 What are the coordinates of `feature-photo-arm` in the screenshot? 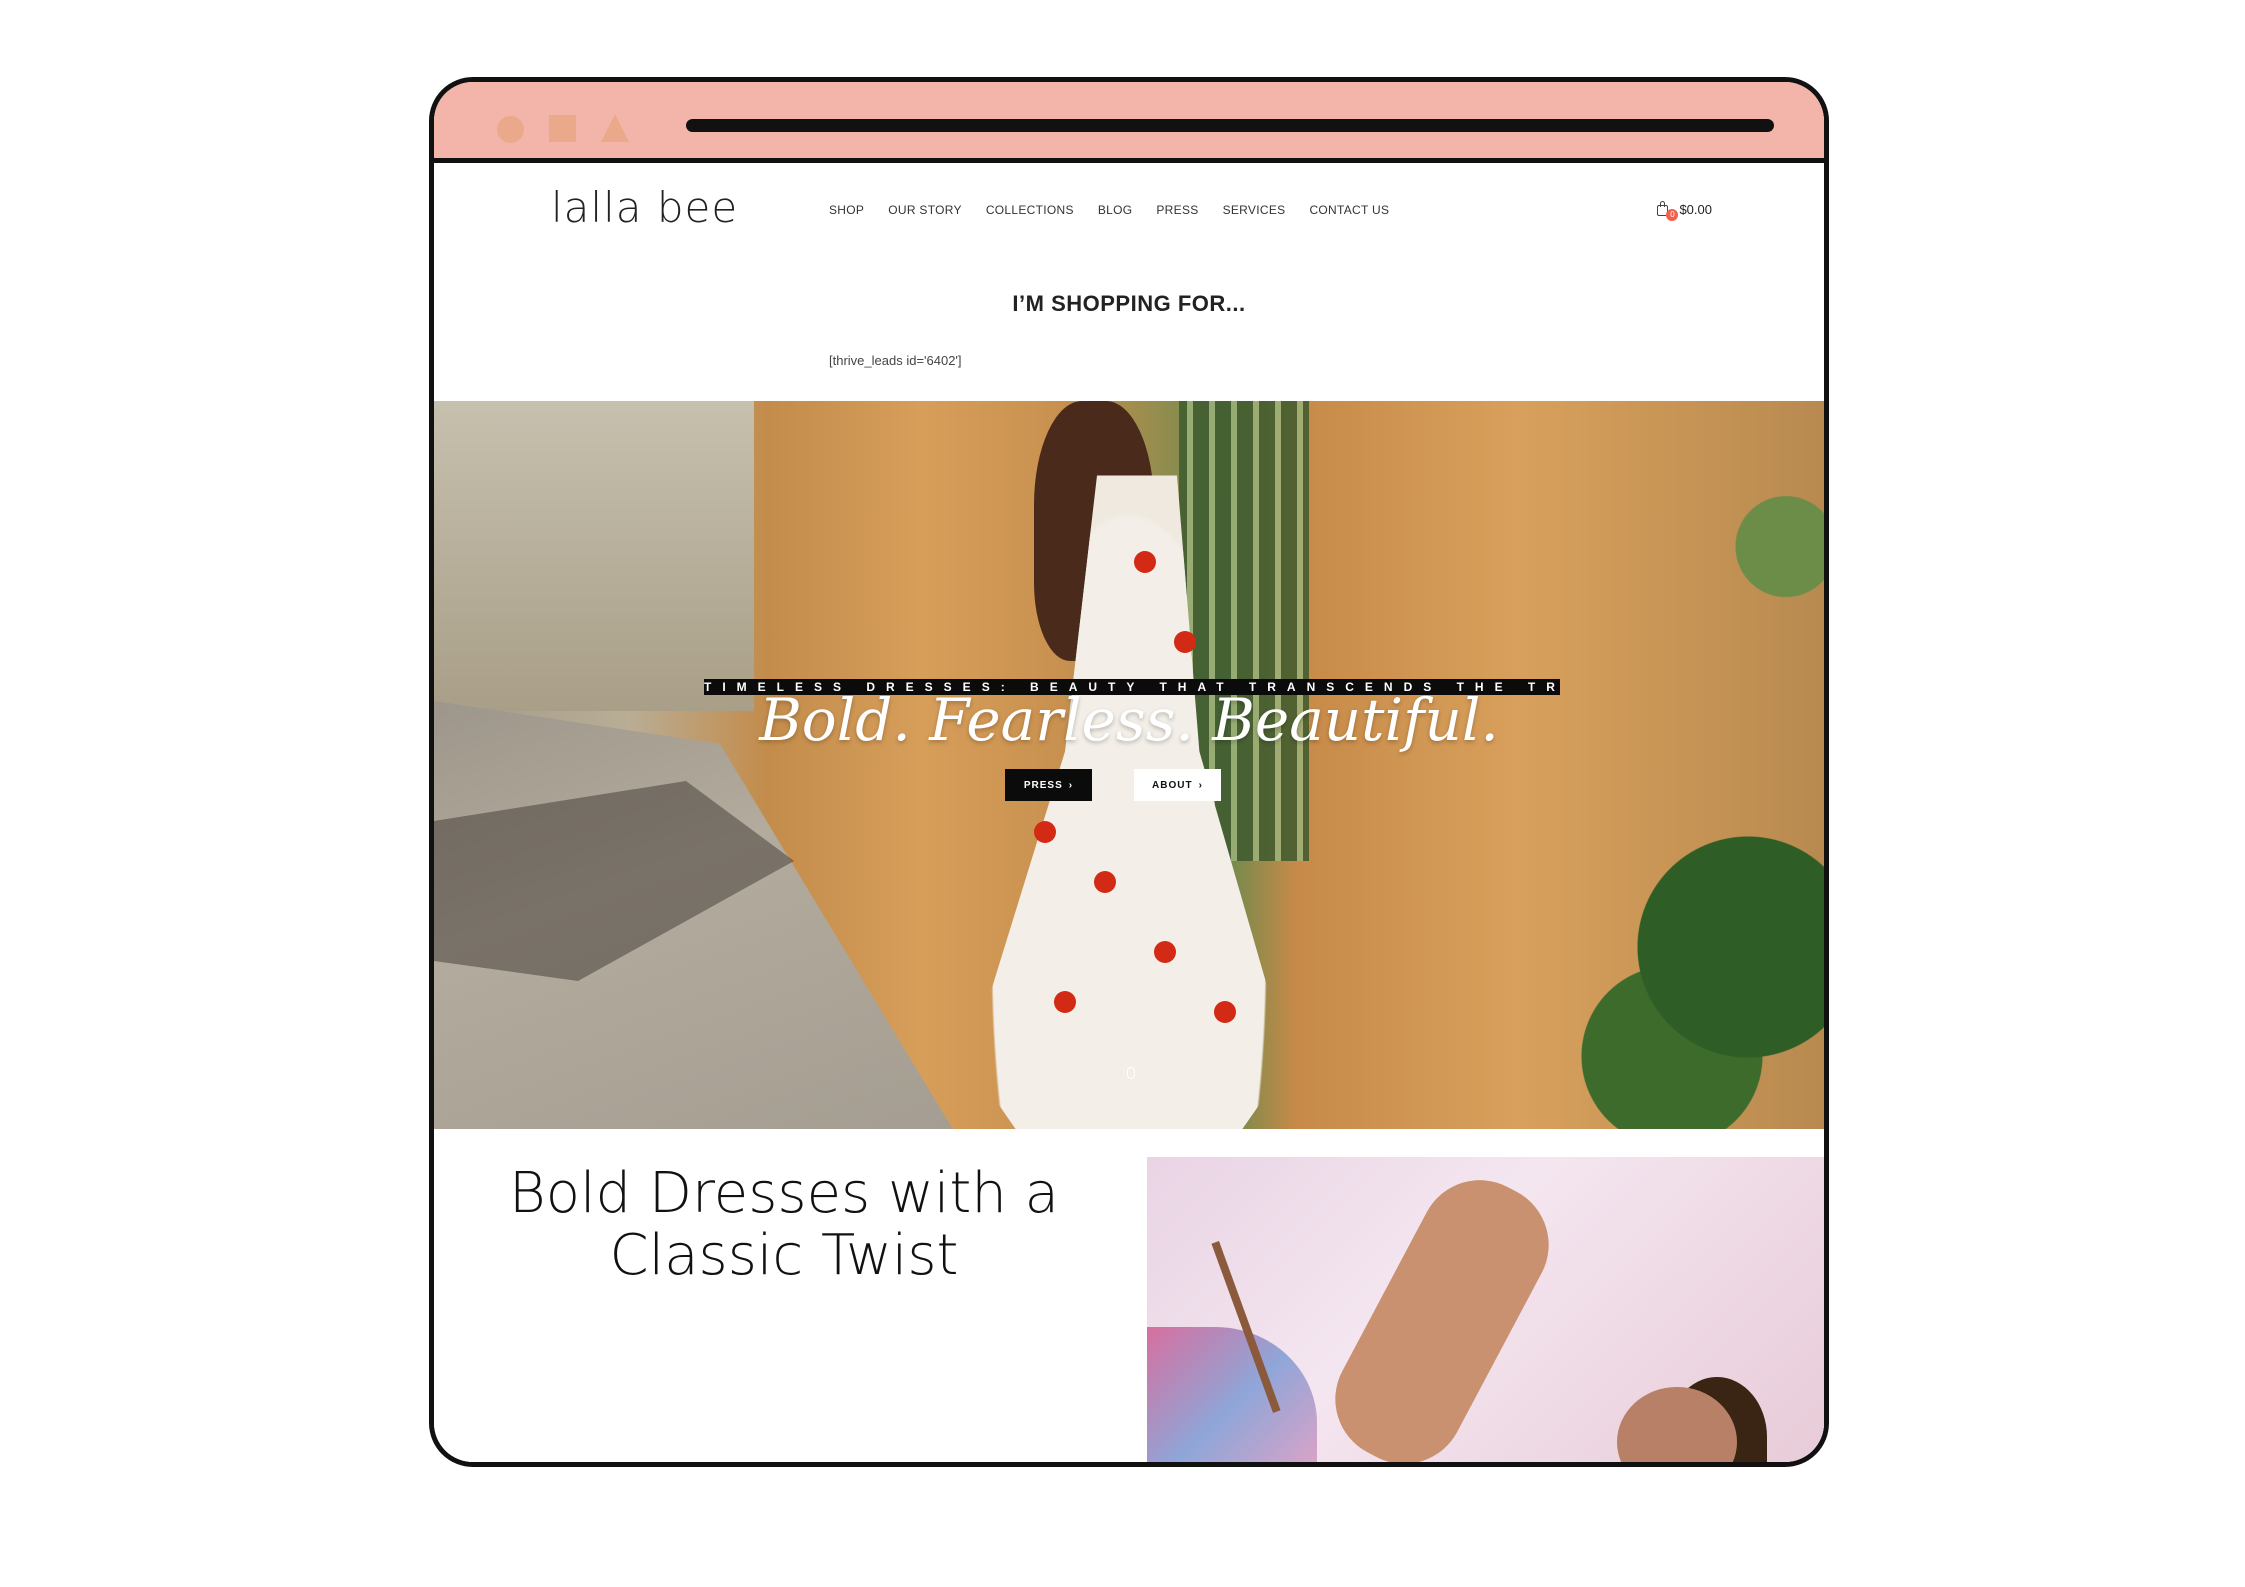 It's located at (1442, 1310).